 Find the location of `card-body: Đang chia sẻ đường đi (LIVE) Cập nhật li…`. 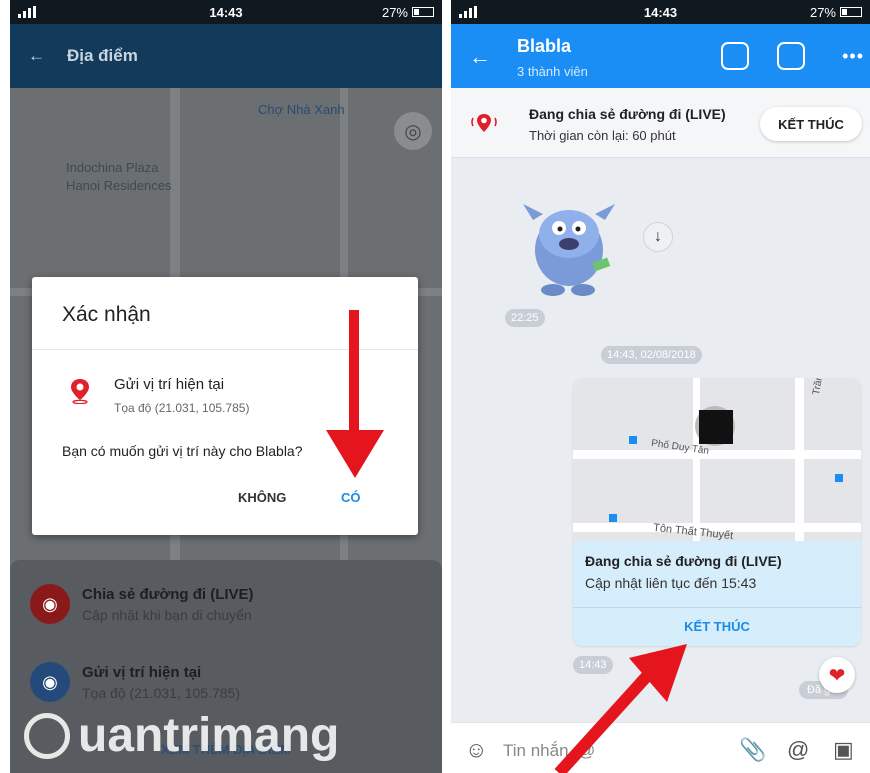

card-body: Đang chia sẻ đường đi (LIVE) Cập nhật li… is located at coordinates (717, 593).